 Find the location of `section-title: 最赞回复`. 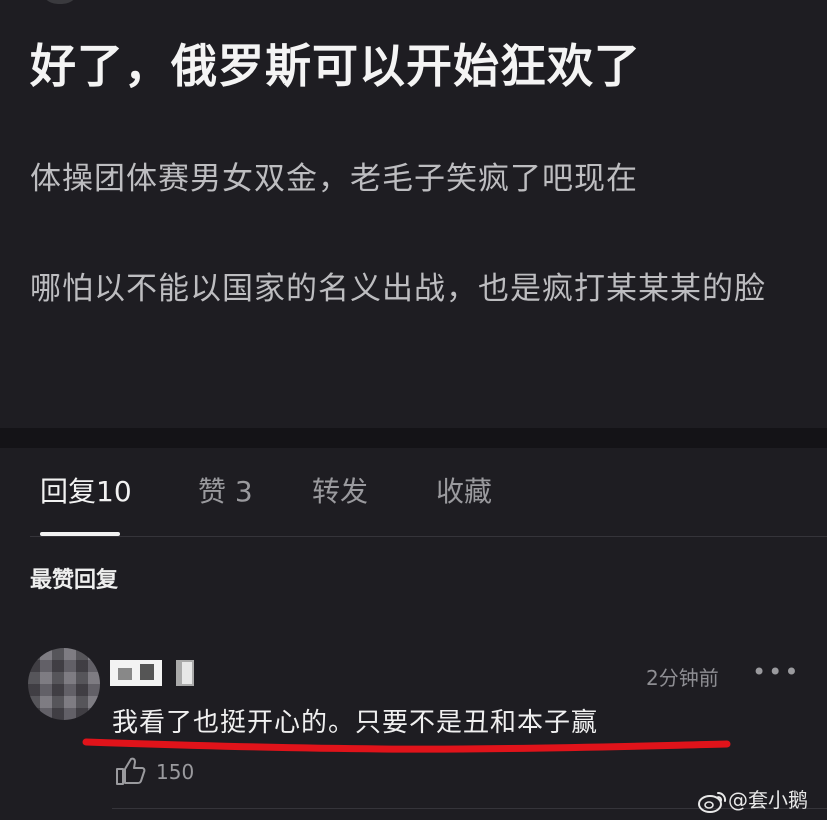

section-title: 最赞回复 is located at coordinates (74, 580).